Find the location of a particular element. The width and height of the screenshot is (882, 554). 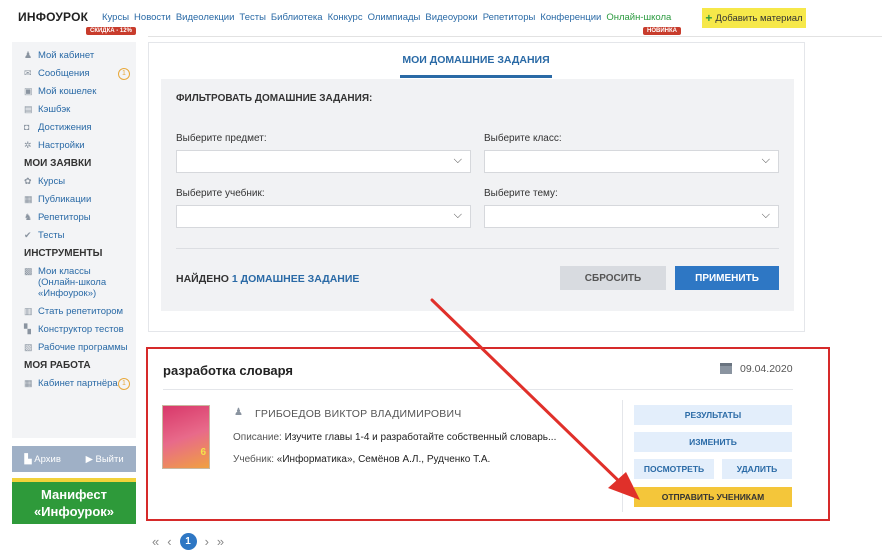

sidebar-item-wallet: ▣ Мой кошелек is located at coordinates (77, 91).